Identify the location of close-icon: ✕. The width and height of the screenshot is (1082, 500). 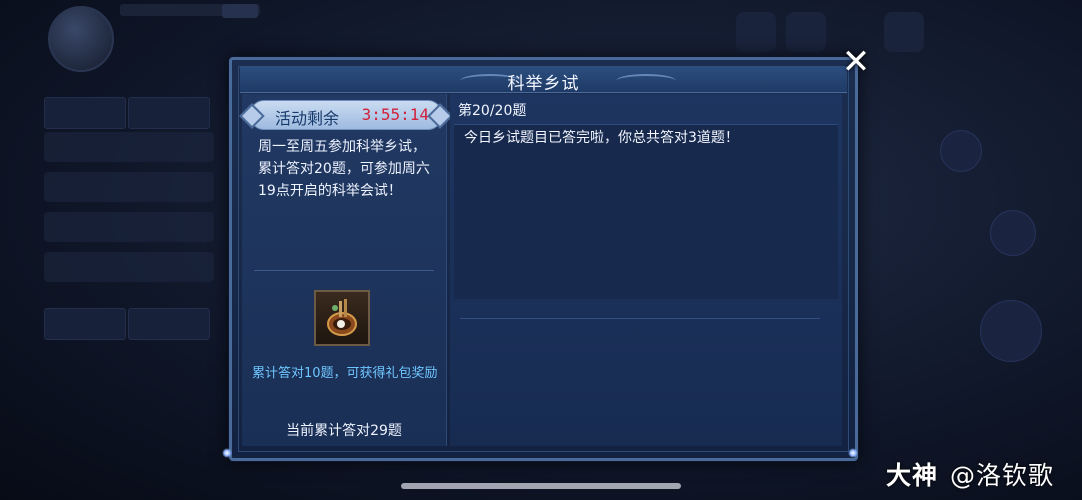
(856, 62).